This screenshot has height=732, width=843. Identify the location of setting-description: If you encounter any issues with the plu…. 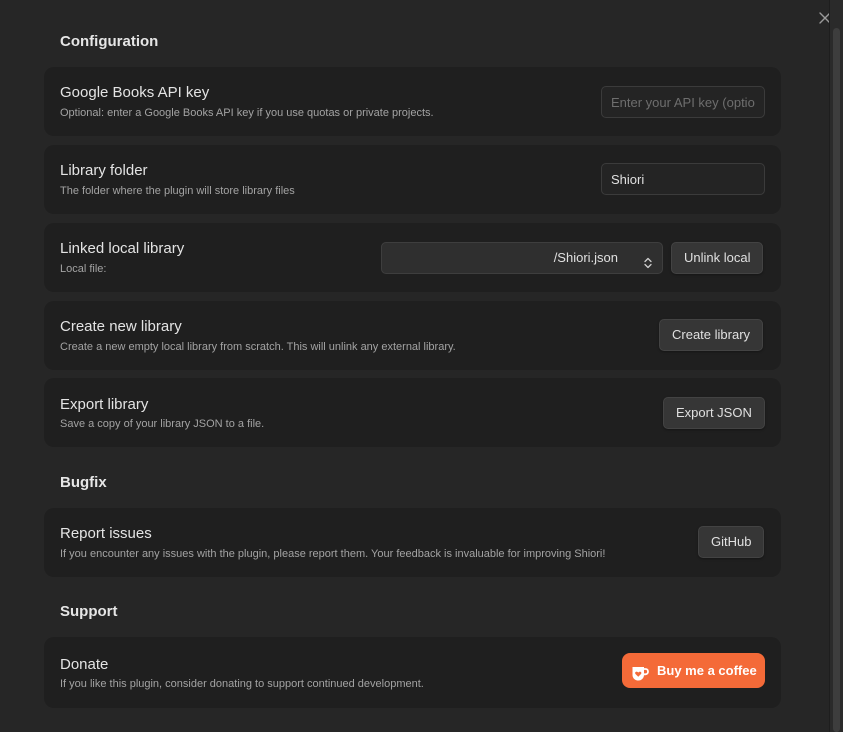
(333, 554).